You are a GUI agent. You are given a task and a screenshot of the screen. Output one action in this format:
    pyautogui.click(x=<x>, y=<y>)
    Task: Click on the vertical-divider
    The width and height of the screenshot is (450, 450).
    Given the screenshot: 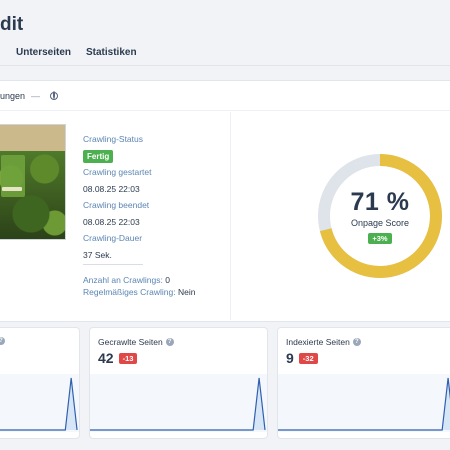 What is the action you would take?
    pyautogui.click(x=230, y=216)
    